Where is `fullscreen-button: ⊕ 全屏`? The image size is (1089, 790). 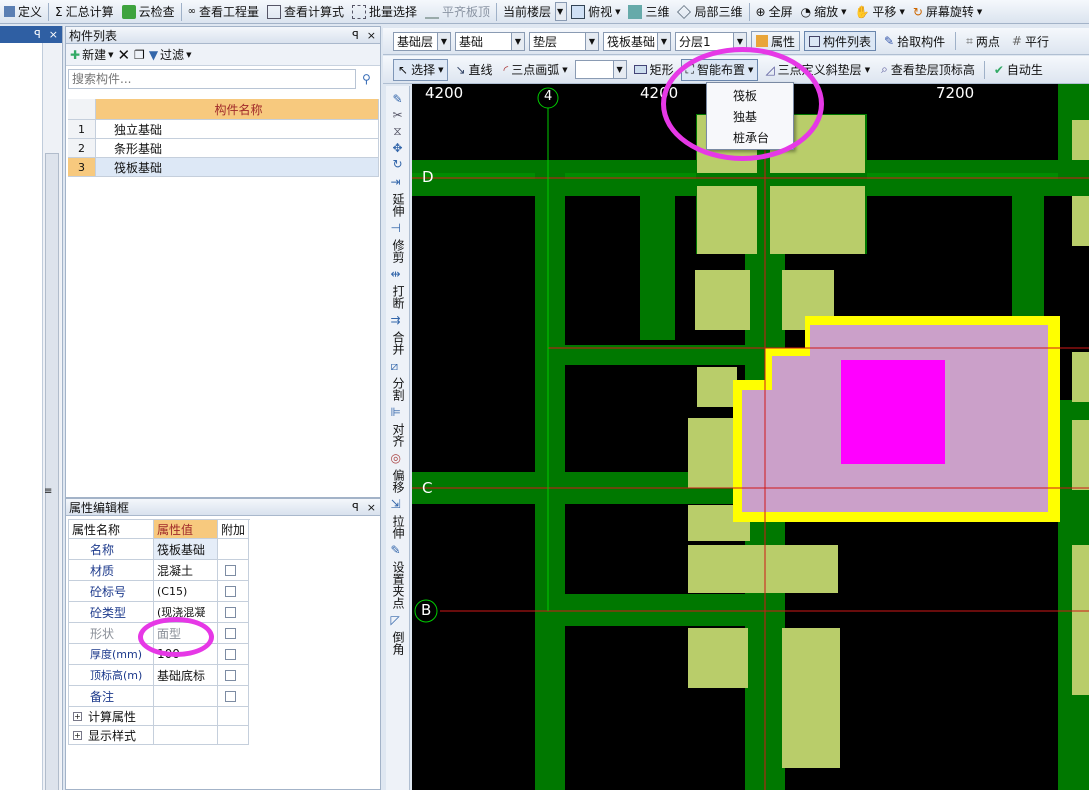 fullscreen-button: ⊕ 全屏 is located at coordinates (774, 12).